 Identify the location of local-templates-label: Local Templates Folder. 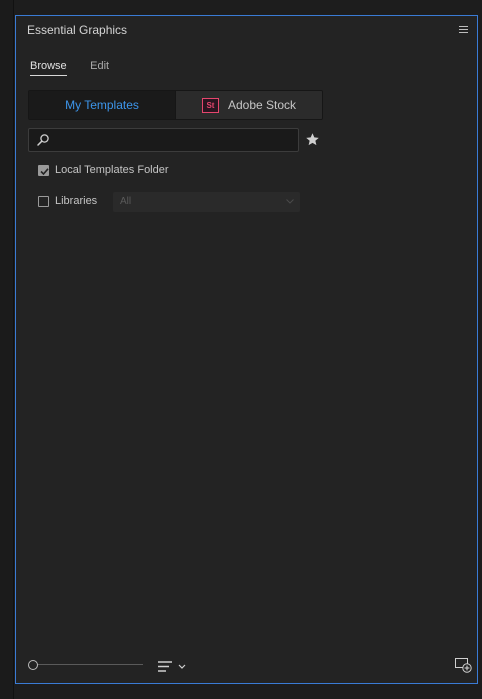
(112, 170).